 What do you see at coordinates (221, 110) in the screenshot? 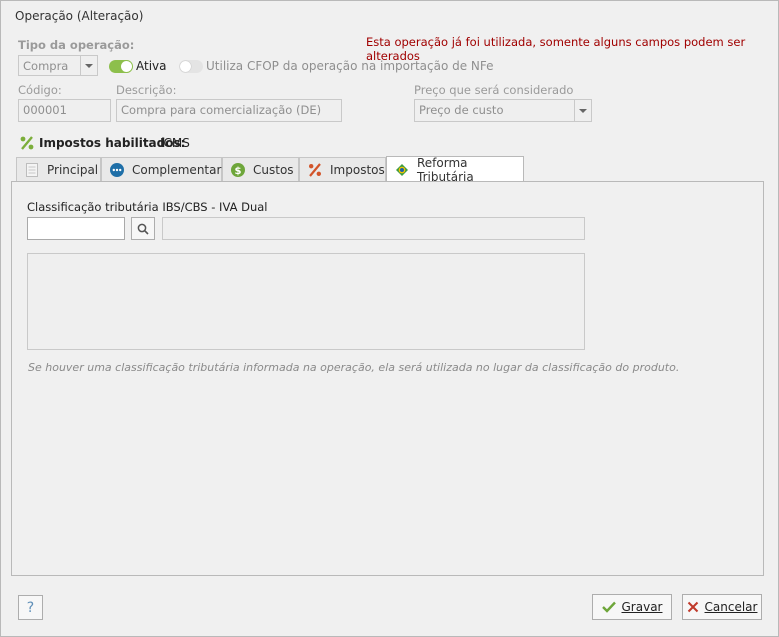
I see `descricao-value: Compra para comercialização (DE)` at bounding box center [221, 110].